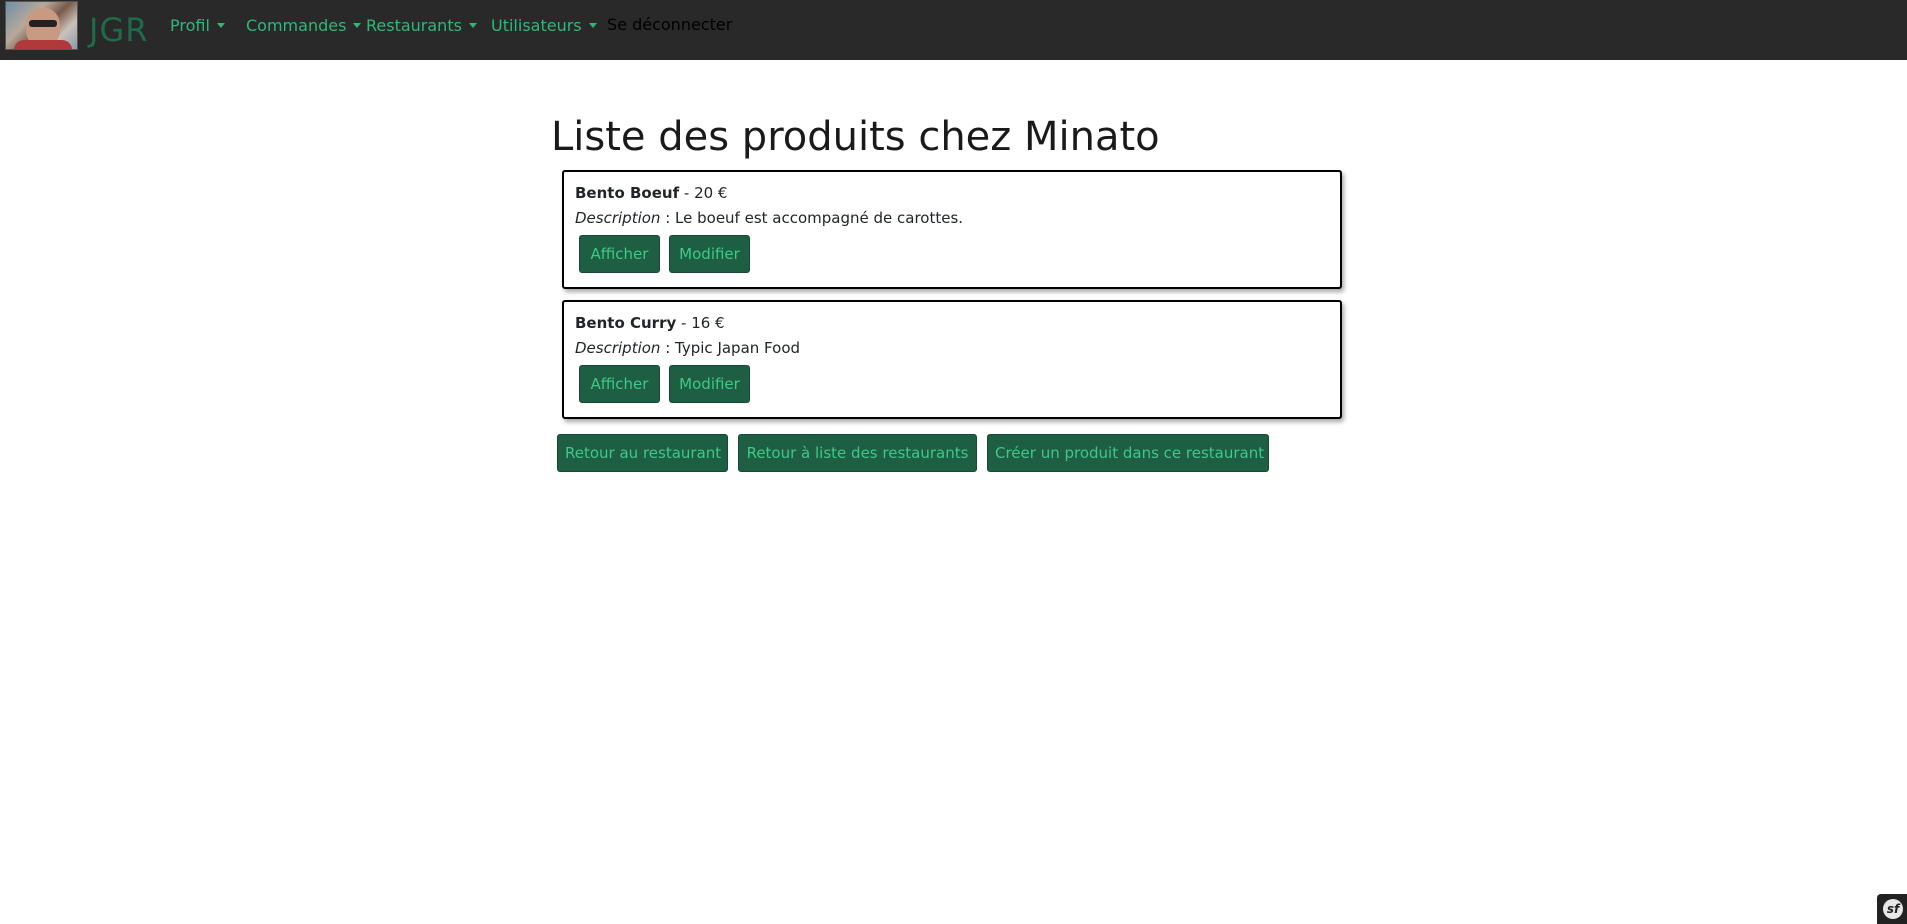 Image resolution: width=1907 pixels, height=924 pixels. I want to click on product-name: Bento Boeuf, so click(627, 193).